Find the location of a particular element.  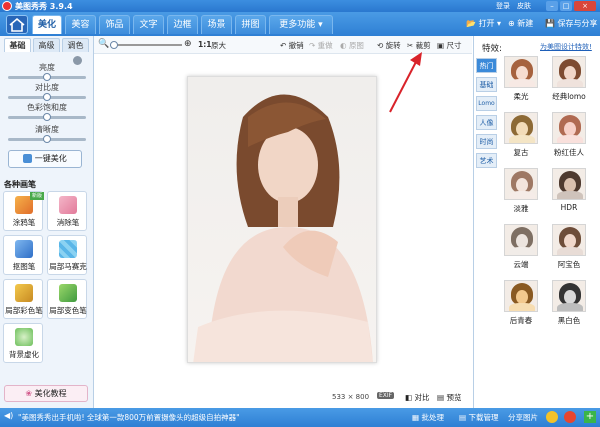

new-button: ⊕ 新建 is located at coordinates (520, 23).